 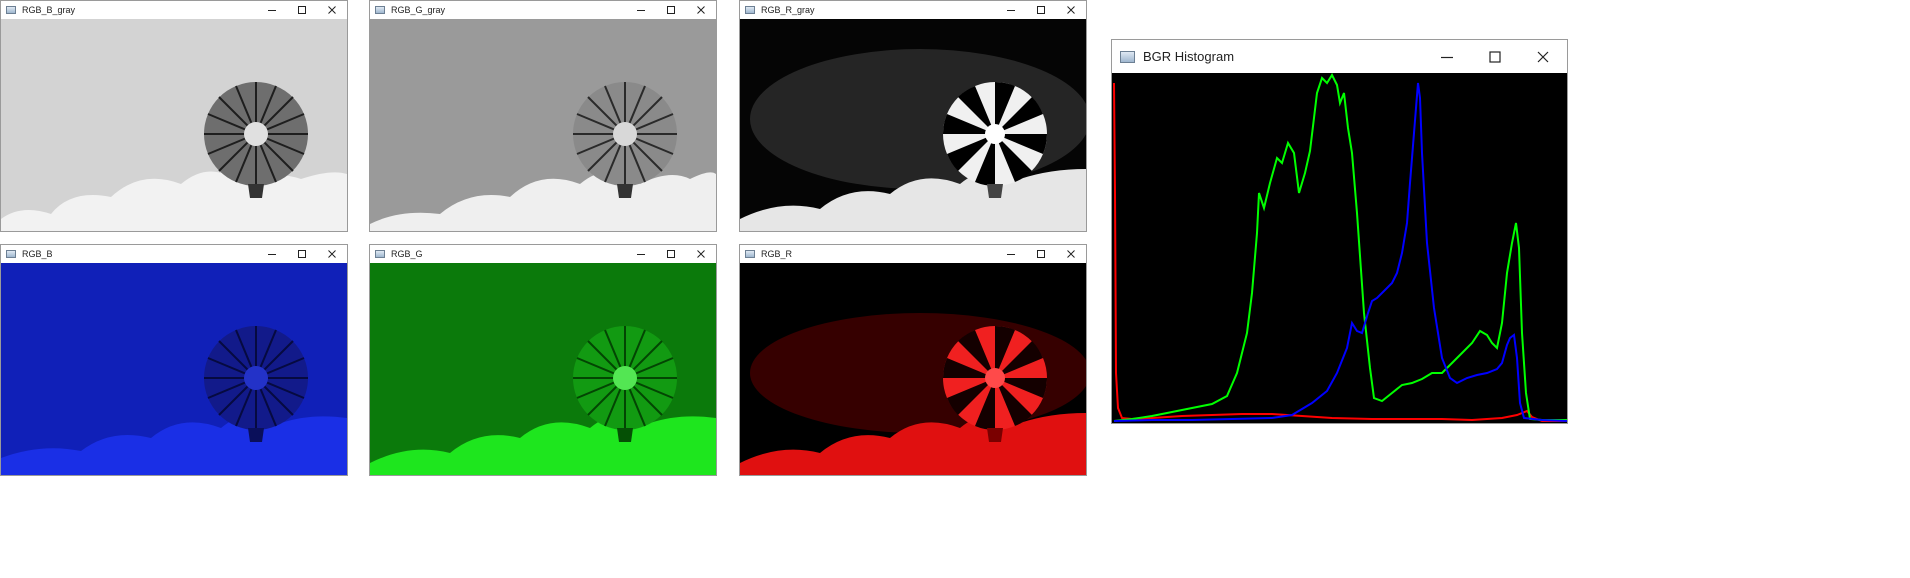 What do you see at coordinates (37, 254) in the screenshot?
I see `window-title: RGB_B` at bounding box center [37, 254].